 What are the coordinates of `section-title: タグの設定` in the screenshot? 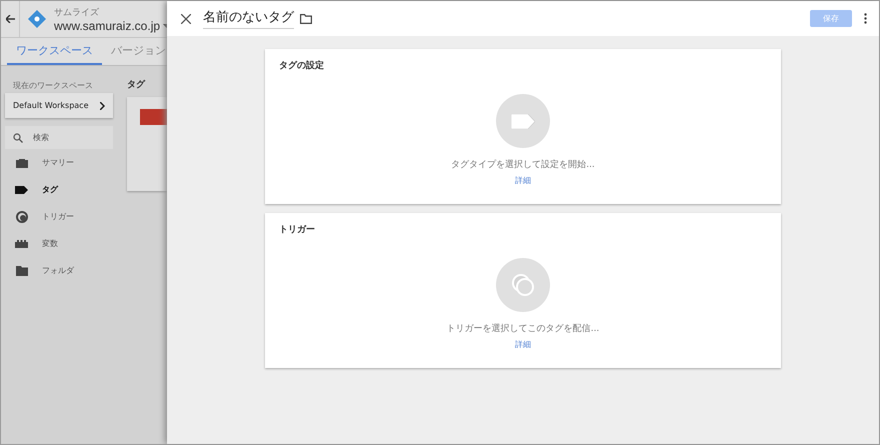 It's located at (302, 65).